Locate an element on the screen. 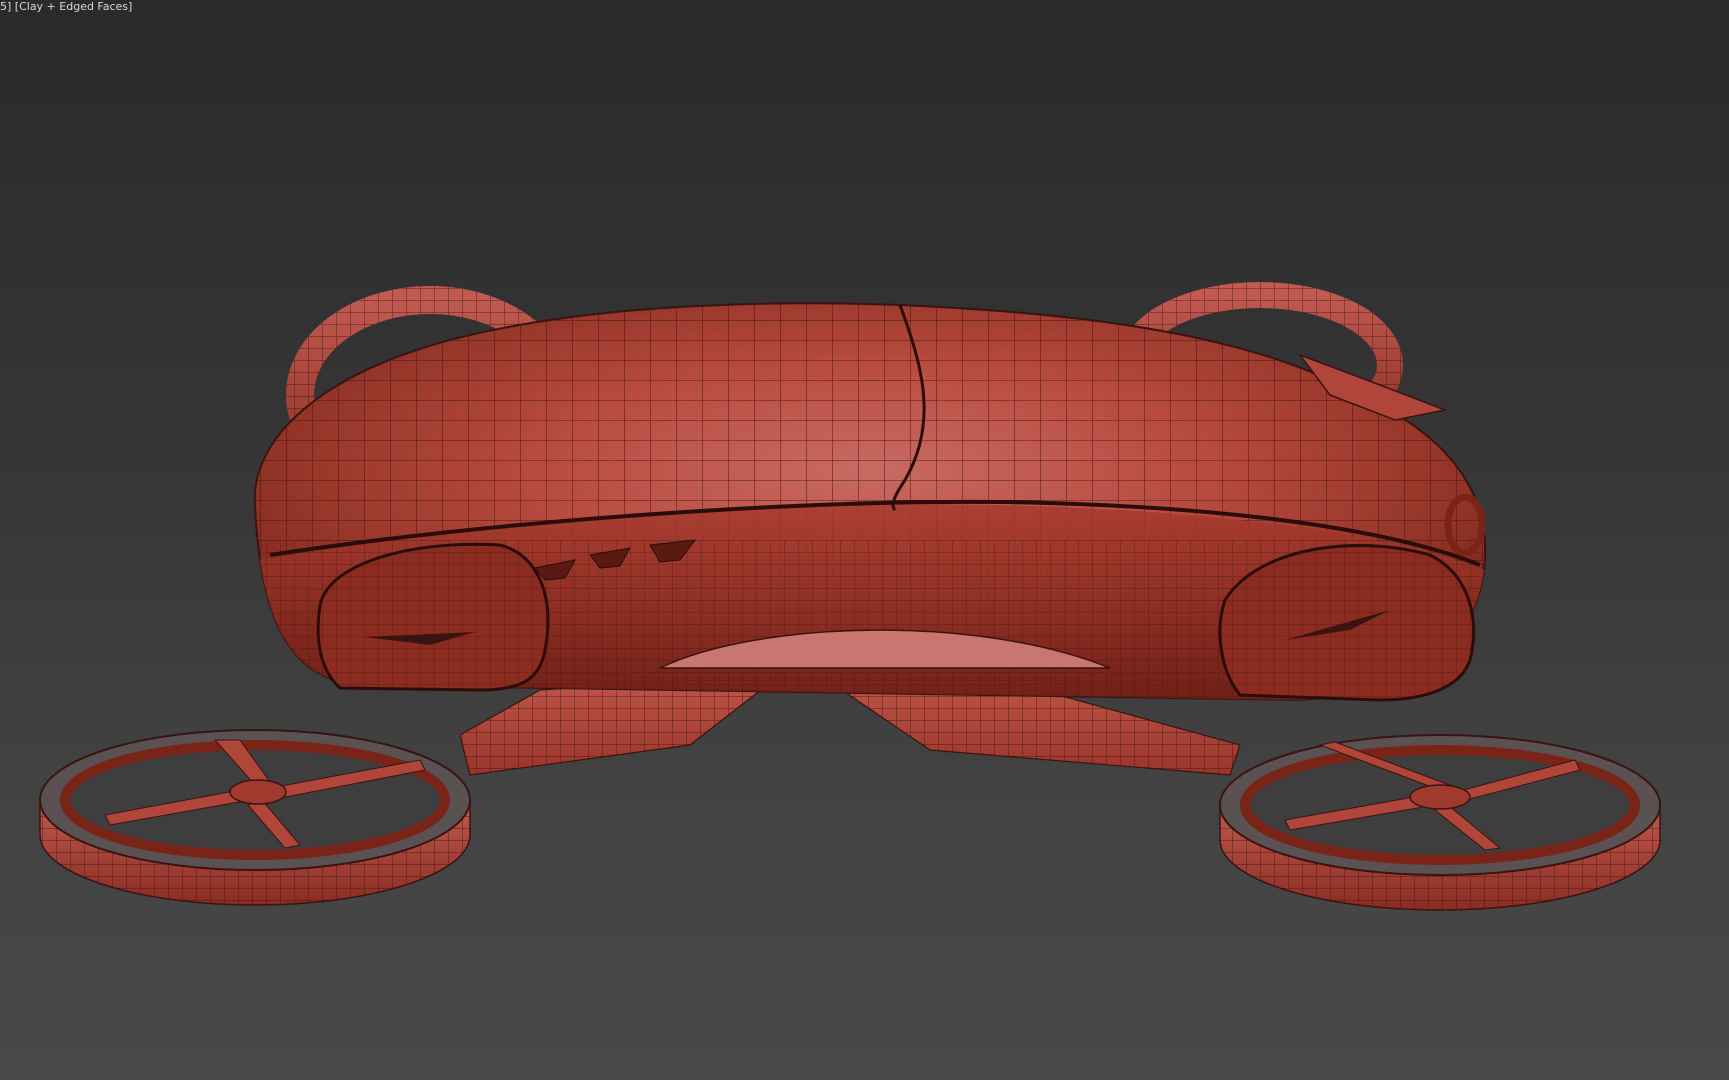 The image size is (1729, 1080). front-right-rotor is located at coordinates (1440, 822).